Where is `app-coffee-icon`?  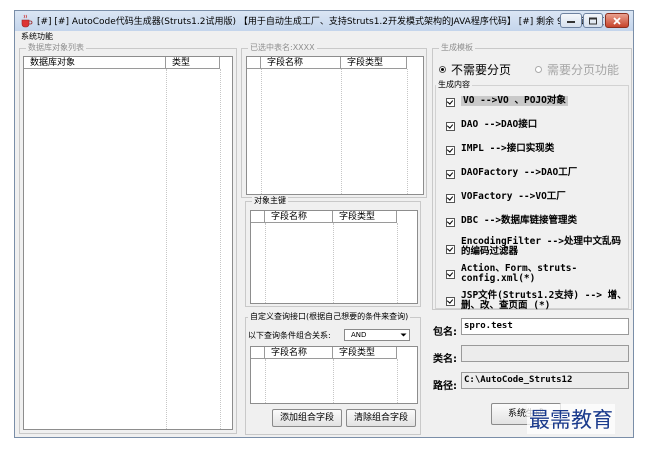 app-coffee-icon is located at coordinates (27, 21).